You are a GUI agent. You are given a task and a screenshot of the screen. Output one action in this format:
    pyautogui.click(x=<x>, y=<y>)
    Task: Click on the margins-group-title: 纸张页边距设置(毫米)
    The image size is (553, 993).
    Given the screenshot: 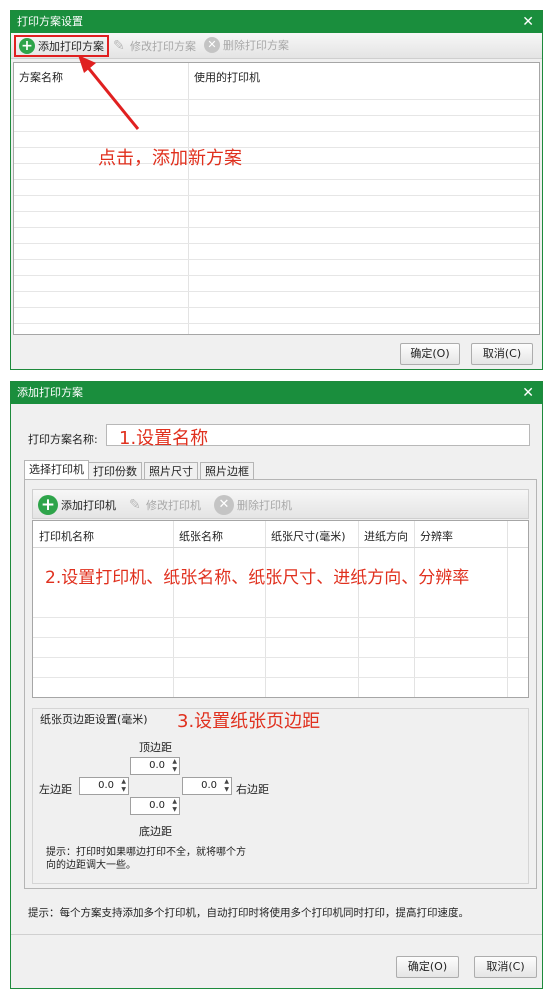 What is the action you would take?
    pyautogui.click(x=94, y=719)
    